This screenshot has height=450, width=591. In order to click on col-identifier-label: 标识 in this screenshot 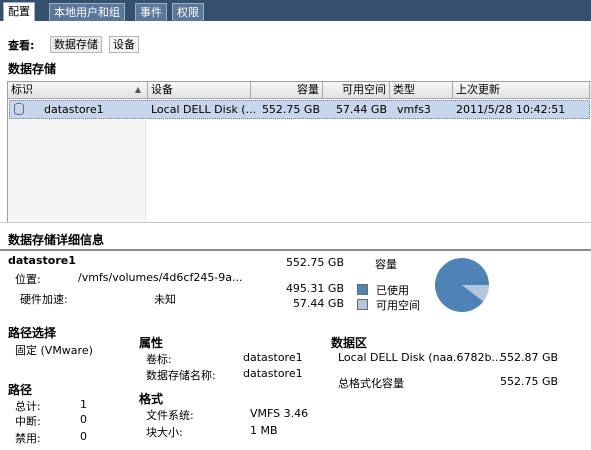, I will do `click(22, 89)`.